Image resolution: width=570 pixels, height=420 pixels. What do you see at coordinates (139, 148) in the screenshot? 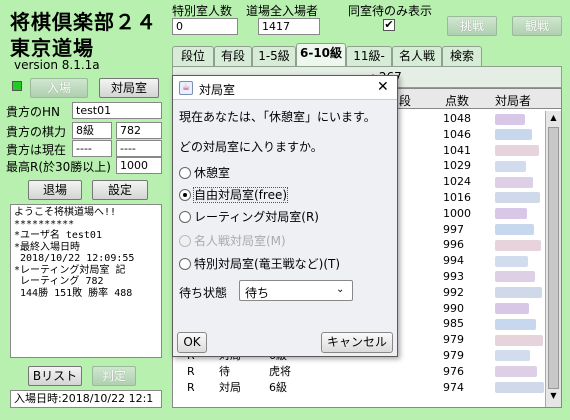
I see `current-field-2: ----` at bounding box center [139, 148].